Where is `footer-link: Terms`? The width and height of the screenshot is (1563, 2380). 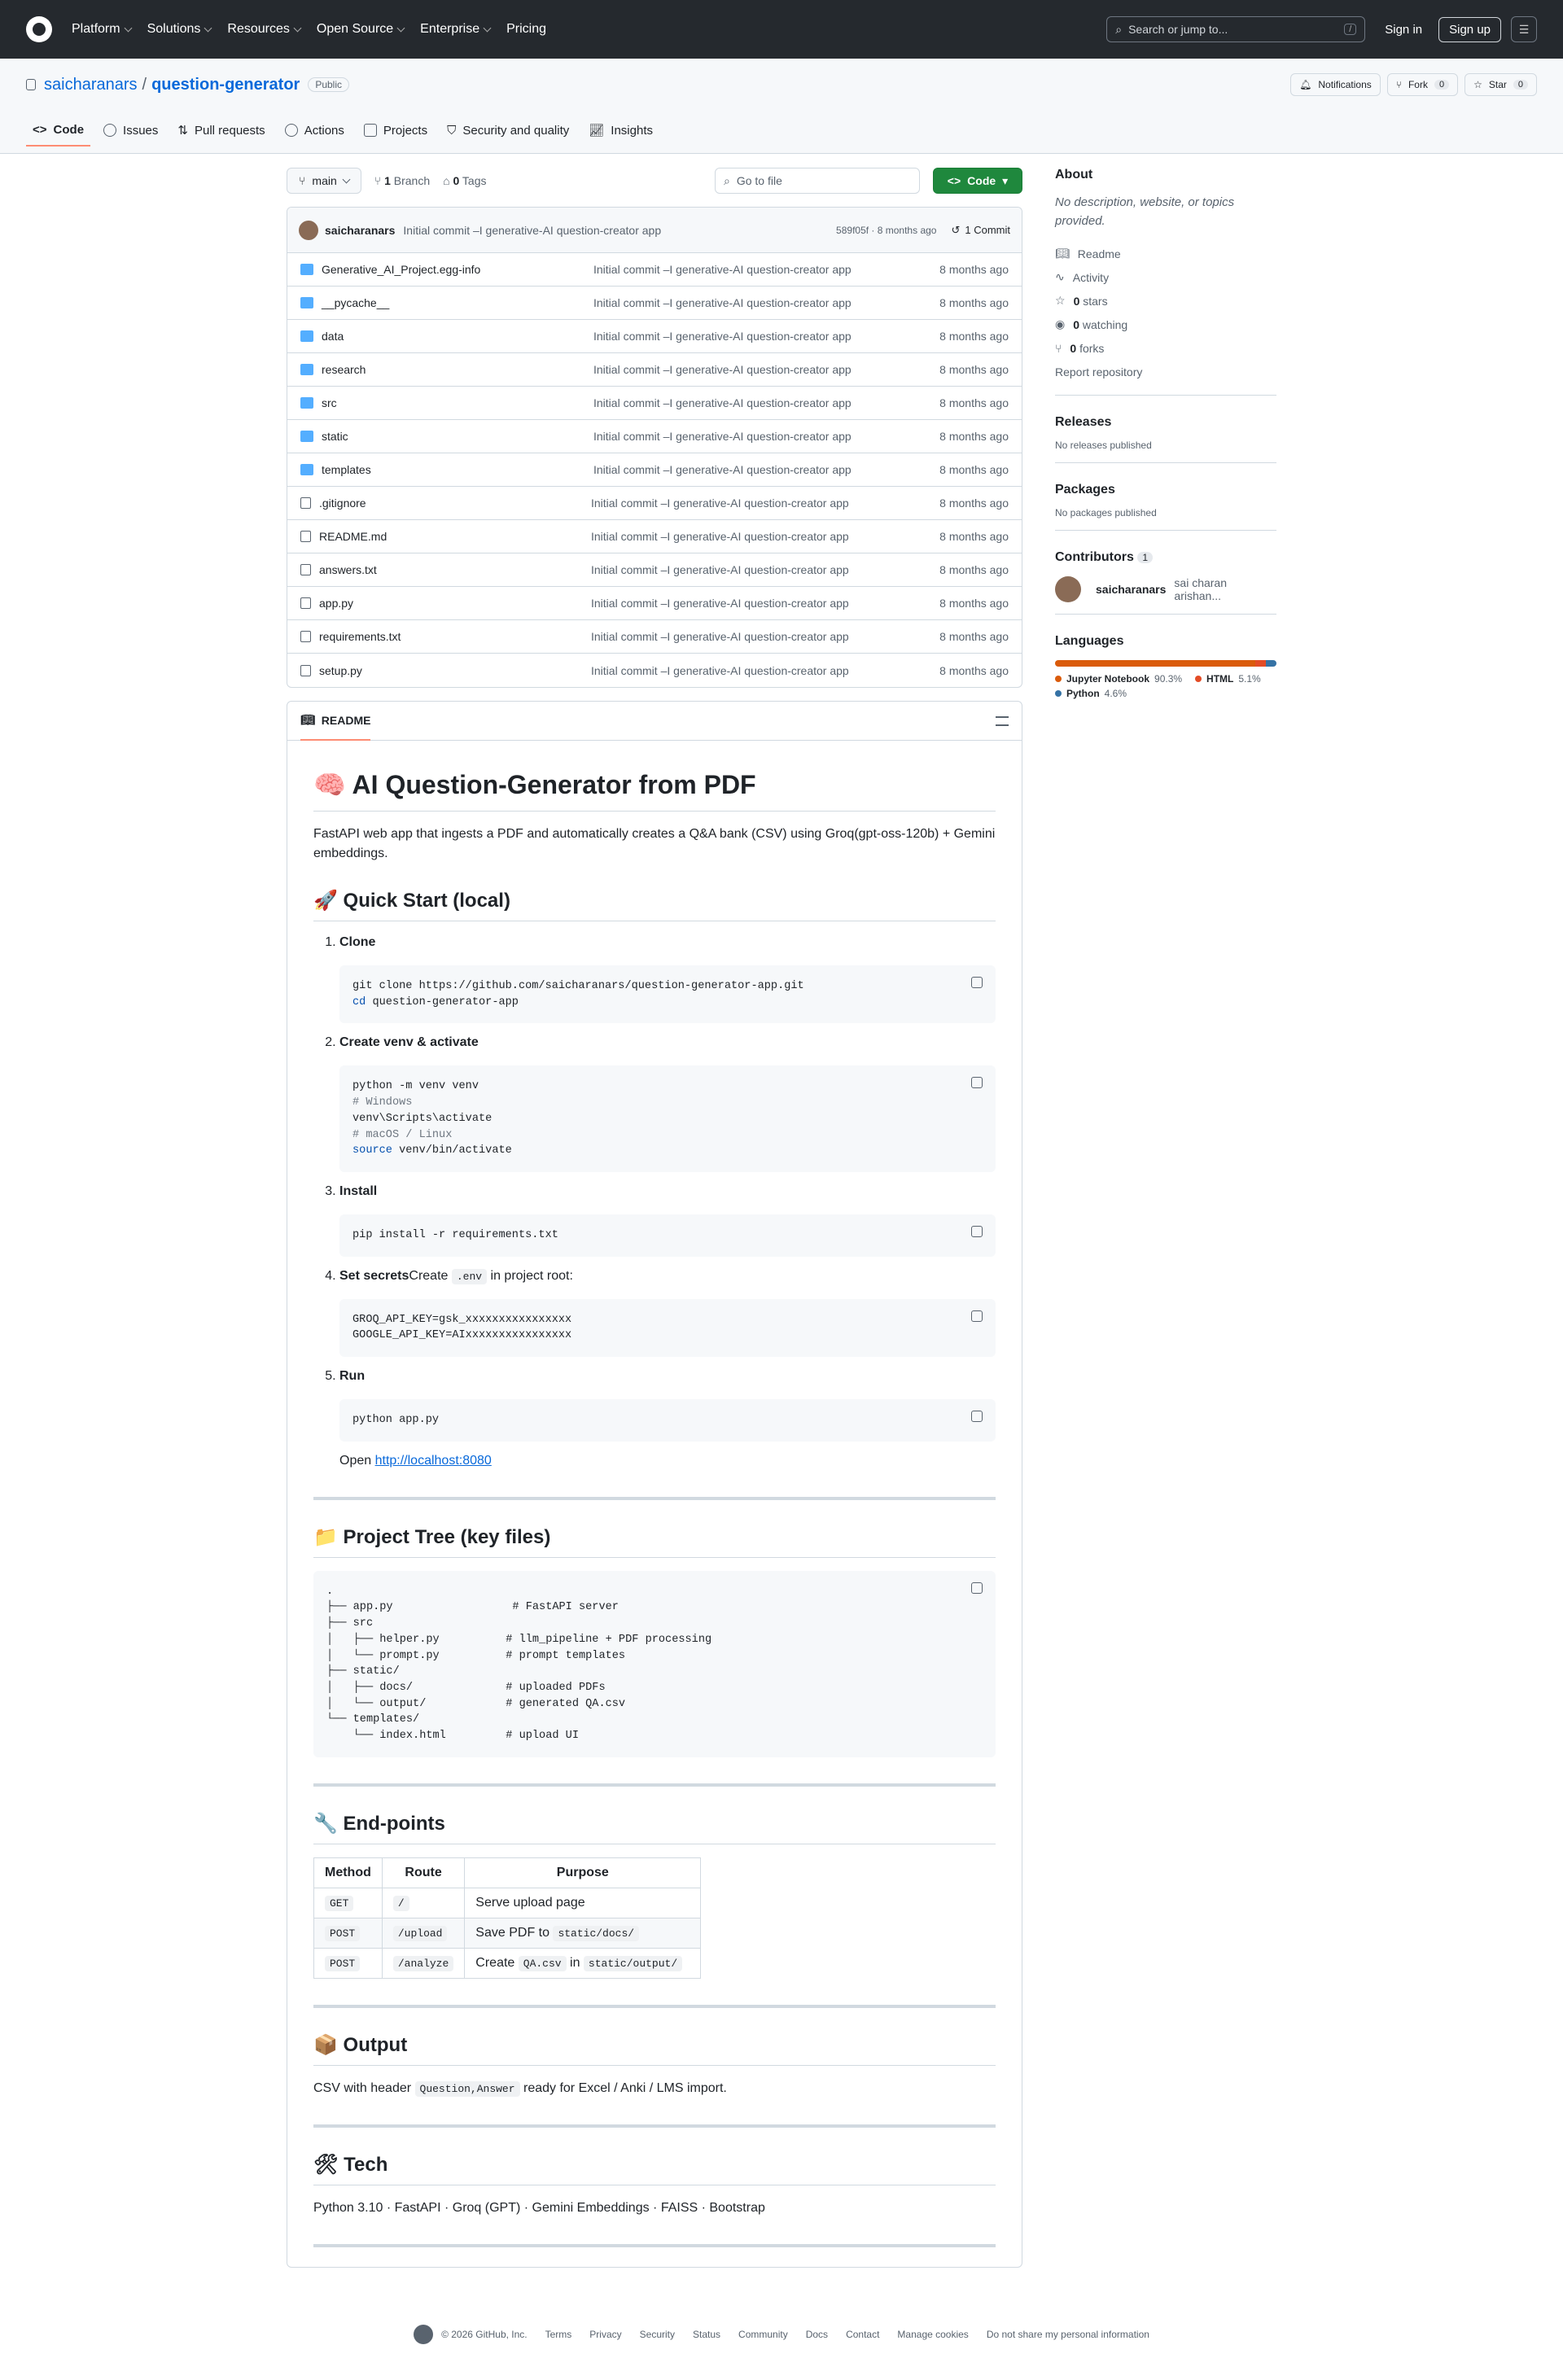
footer-link: Terms is located at coordinates (558, 2335).